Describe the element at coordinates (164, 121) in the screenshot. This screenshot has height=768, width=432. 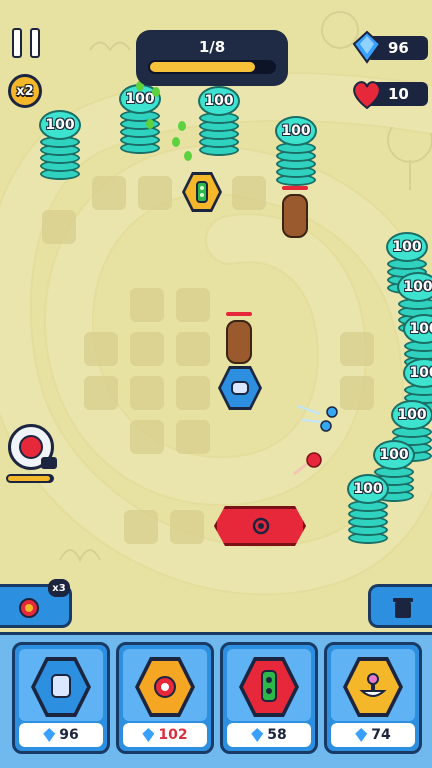
I see `green-bullets-icon` at that location.